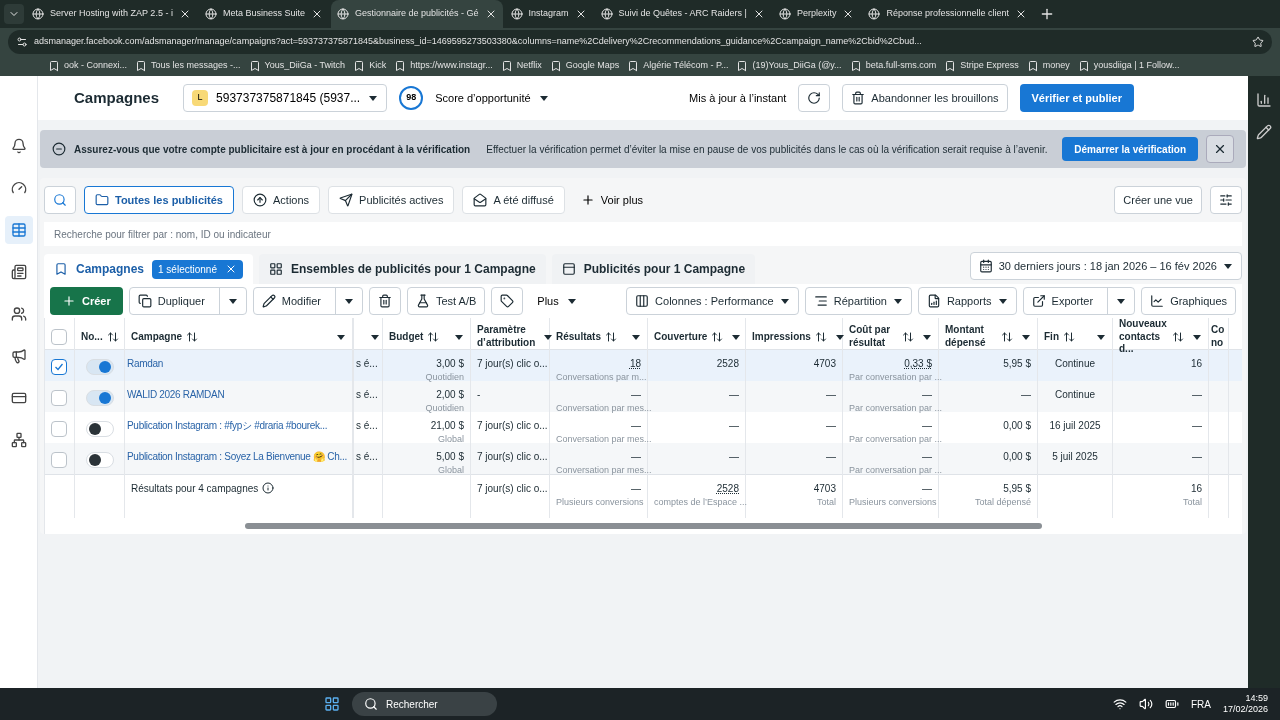 The height and width of the screenshot is (720, 1280). Describe the element at coordinates (371, 704) in the screenshot. I see `search-icon` at that location.